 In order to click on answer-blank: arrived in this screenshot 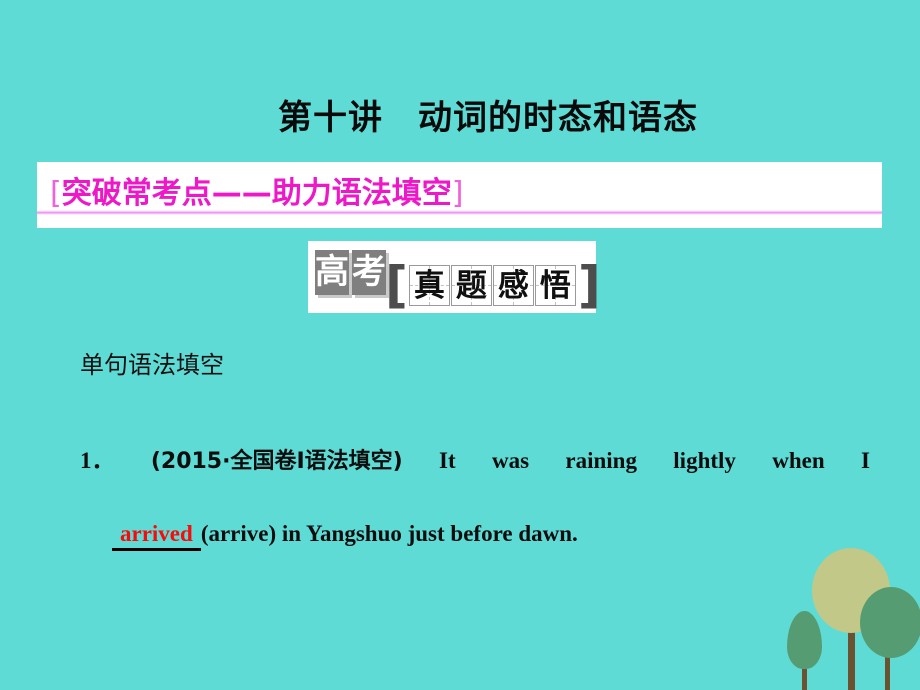, I will do `click(156, 536)`.